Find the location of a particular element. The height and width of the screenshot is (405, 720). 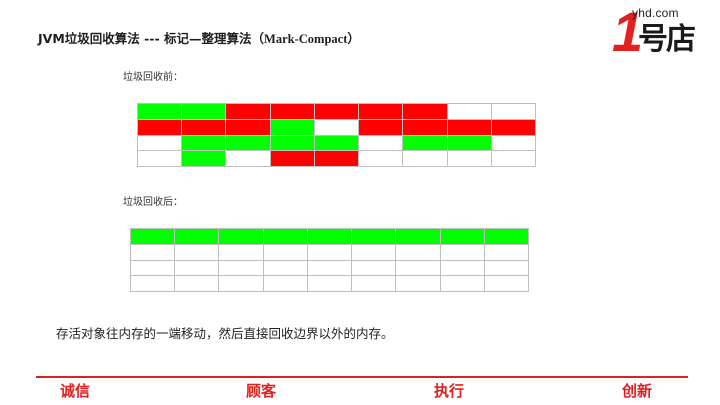

title-main: JVM垃圾回收算法 --- 标记—整理算法（ is located at coordinates (151, 38).